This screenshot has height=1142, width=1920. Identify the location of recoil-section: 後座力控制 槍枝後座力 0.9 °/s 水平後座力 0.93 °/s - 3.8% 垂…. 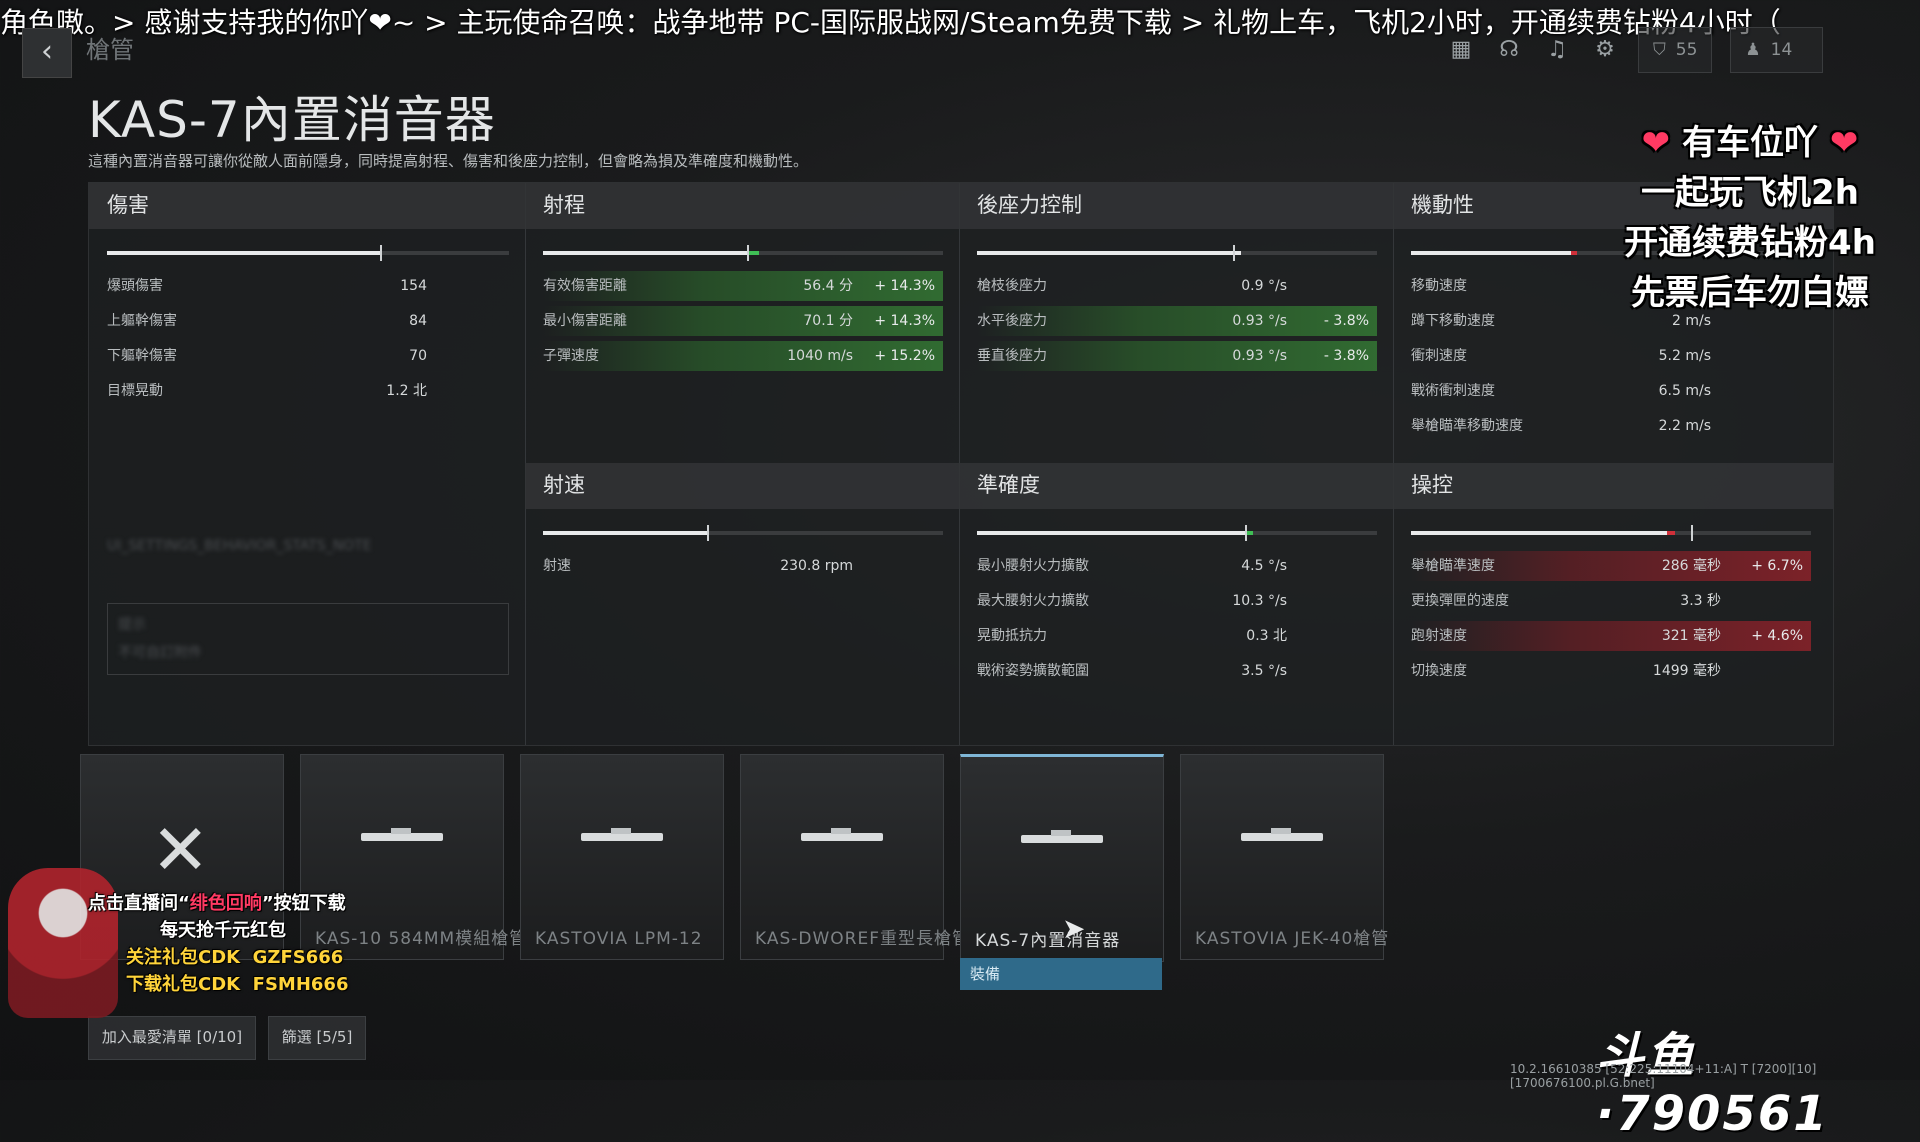
(1176, 323).